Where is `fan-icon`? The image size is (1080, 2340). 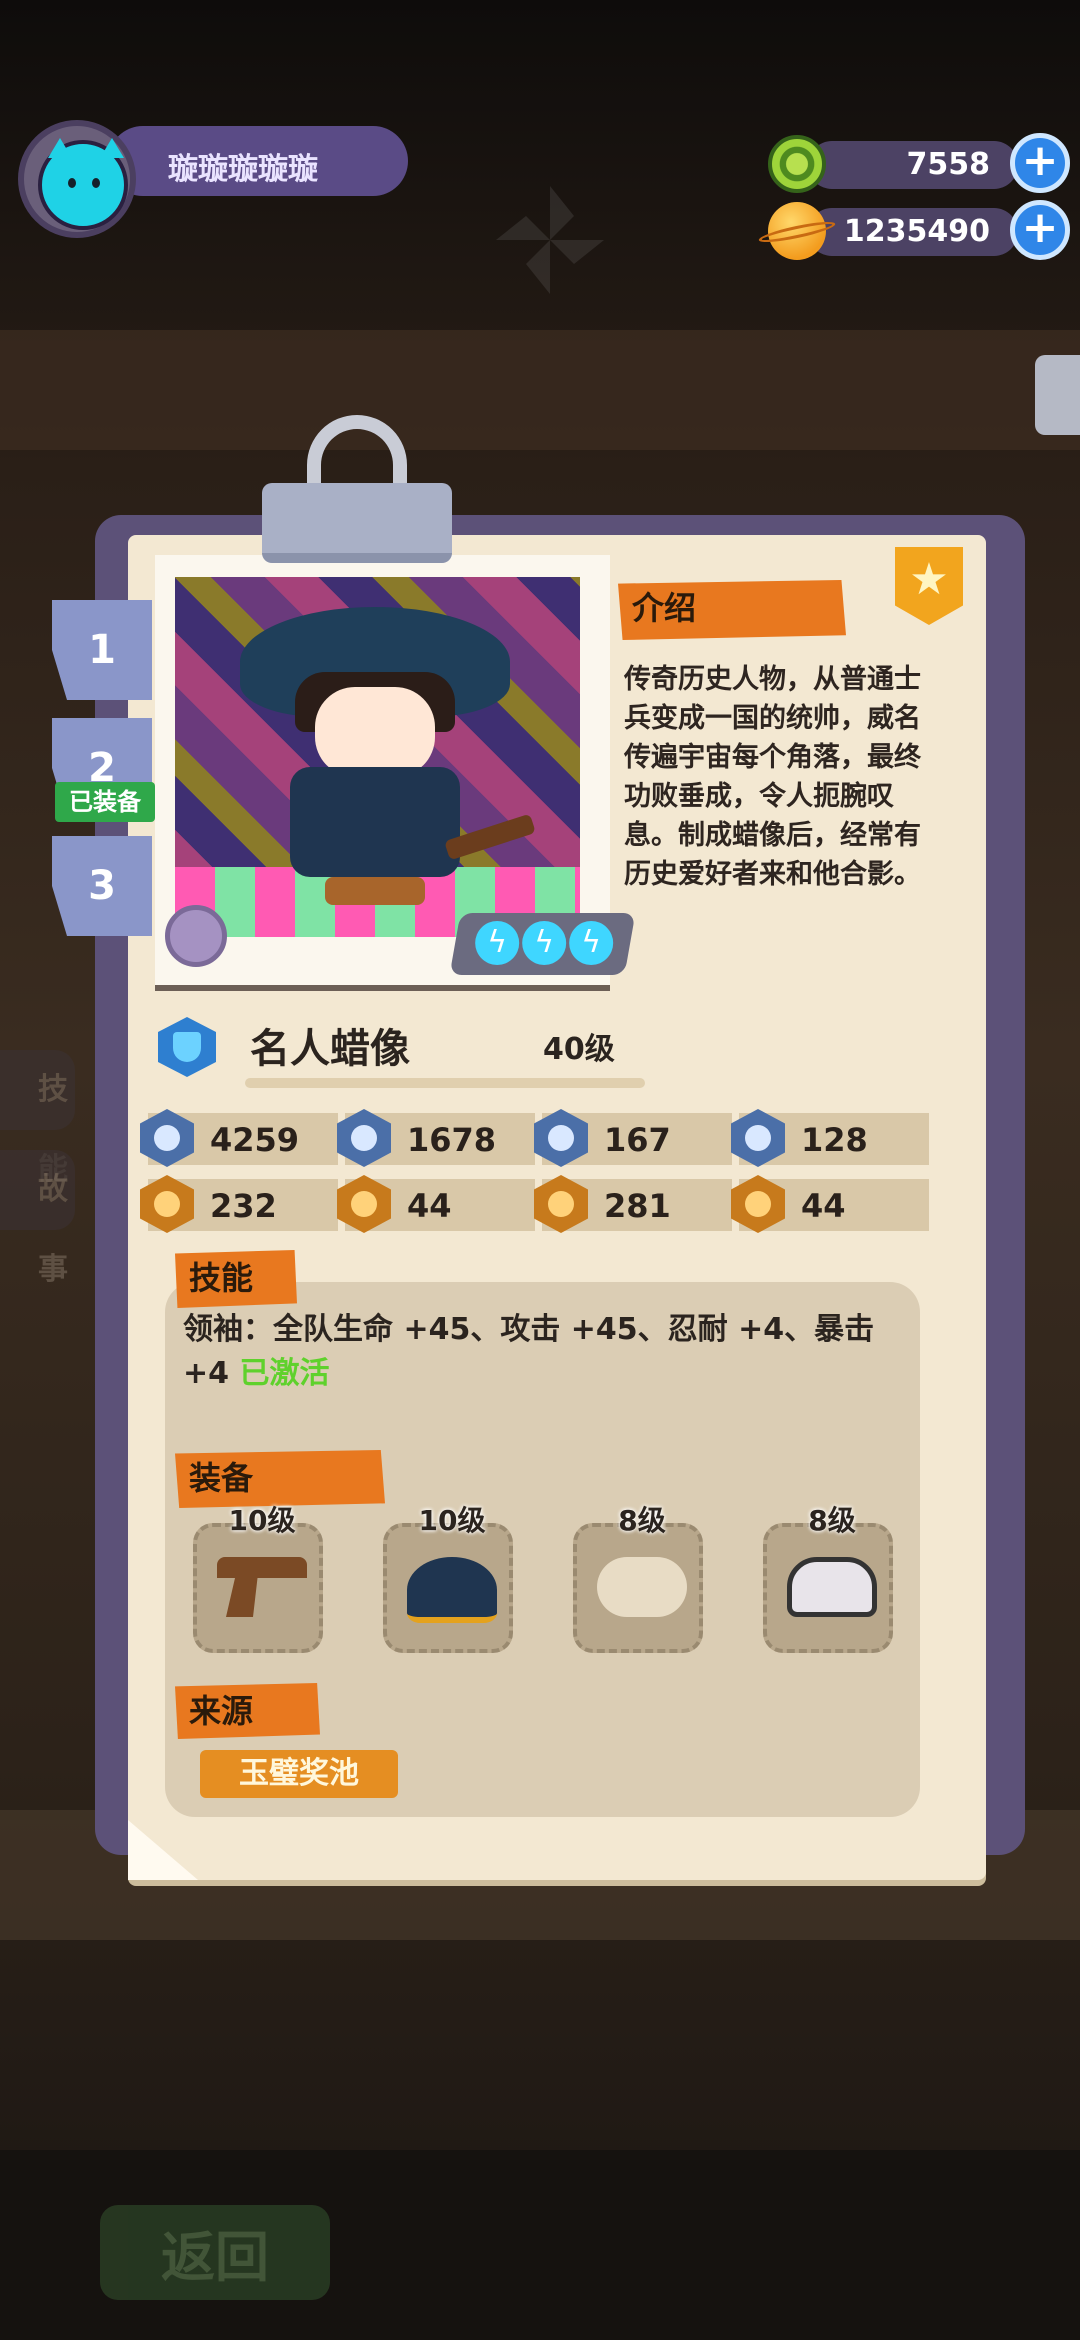 fan-icon is located at coordinates (550, 240).